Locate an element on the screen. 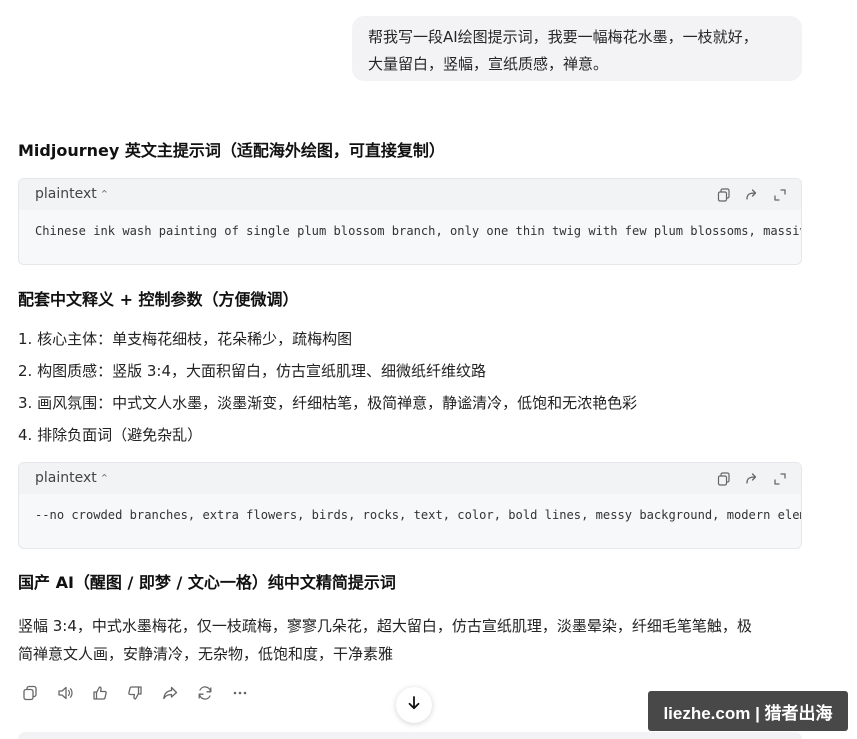 The image size is (857, 739). regenerate-icon is located at coordinates (205, 693).